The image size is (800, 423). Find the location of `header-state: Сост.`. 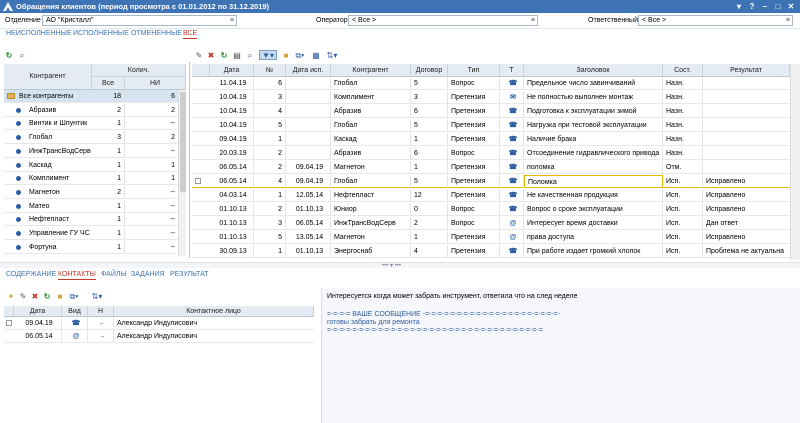

header-state: Сост. is located at coordinates (683, 70).